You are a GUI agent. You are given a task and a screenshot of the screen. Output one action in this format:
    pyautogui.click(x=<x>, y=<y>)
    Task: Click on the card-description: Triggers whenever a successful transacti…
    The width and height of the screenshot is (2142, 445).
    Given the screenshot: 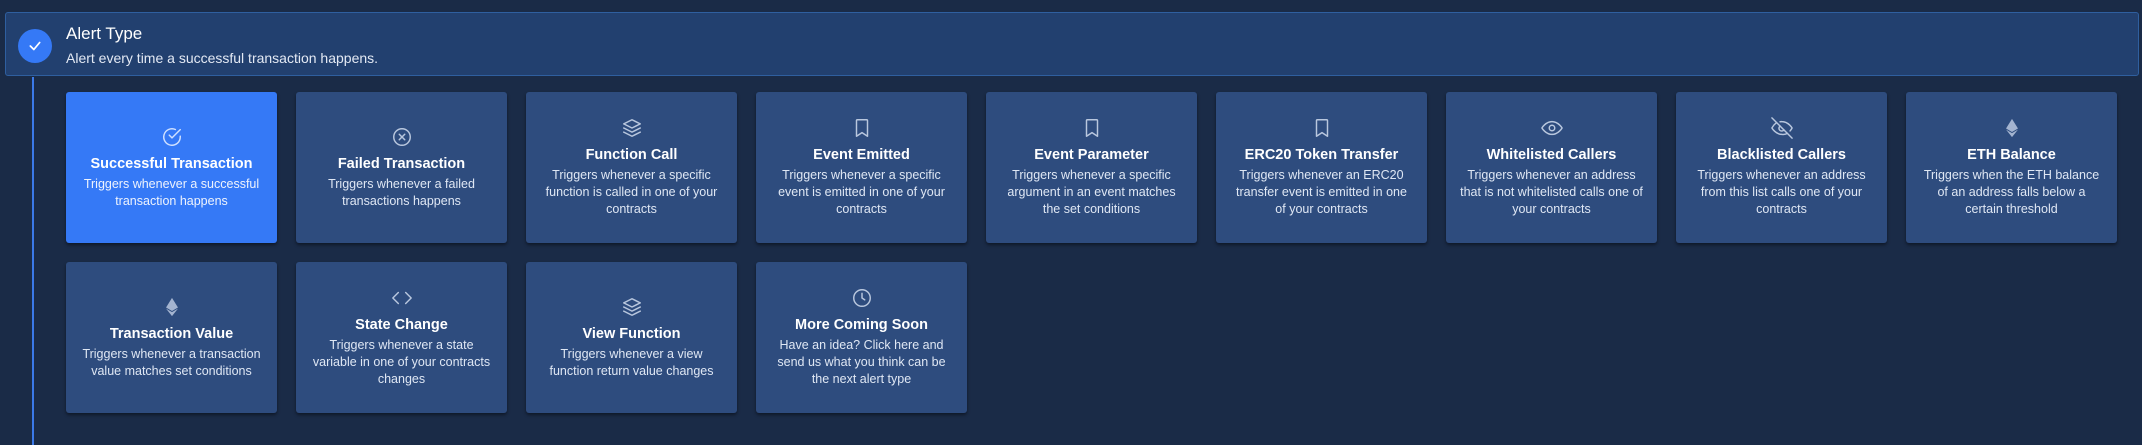 What is the action you would take?
    pyautogui.click(x=171, y=192)
    